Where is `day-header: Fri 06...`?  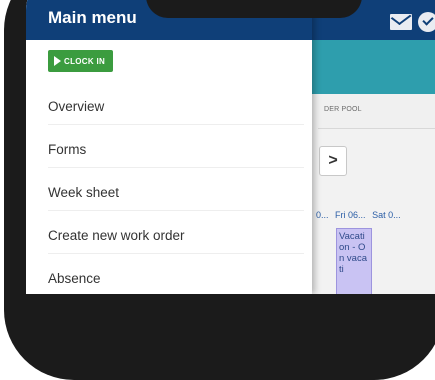
day-header: Fri 06... is located at coordinates (350, 215).